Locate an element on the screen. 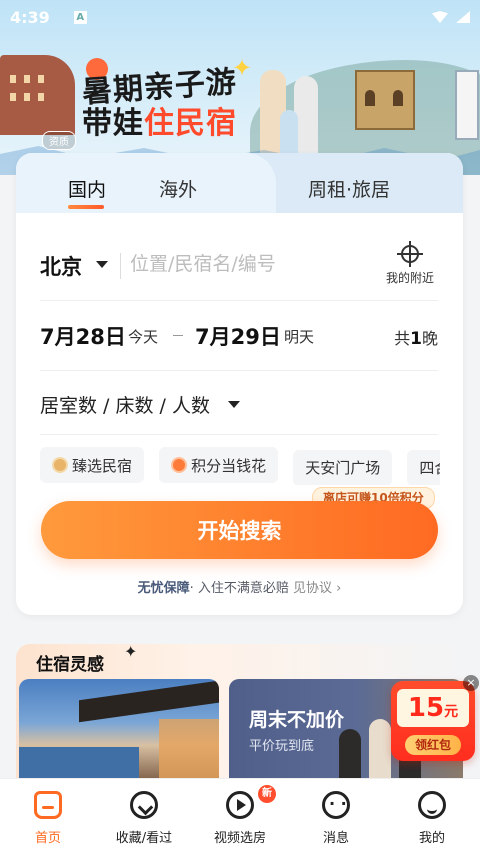  video-icon is located at coordinates (240, 805).